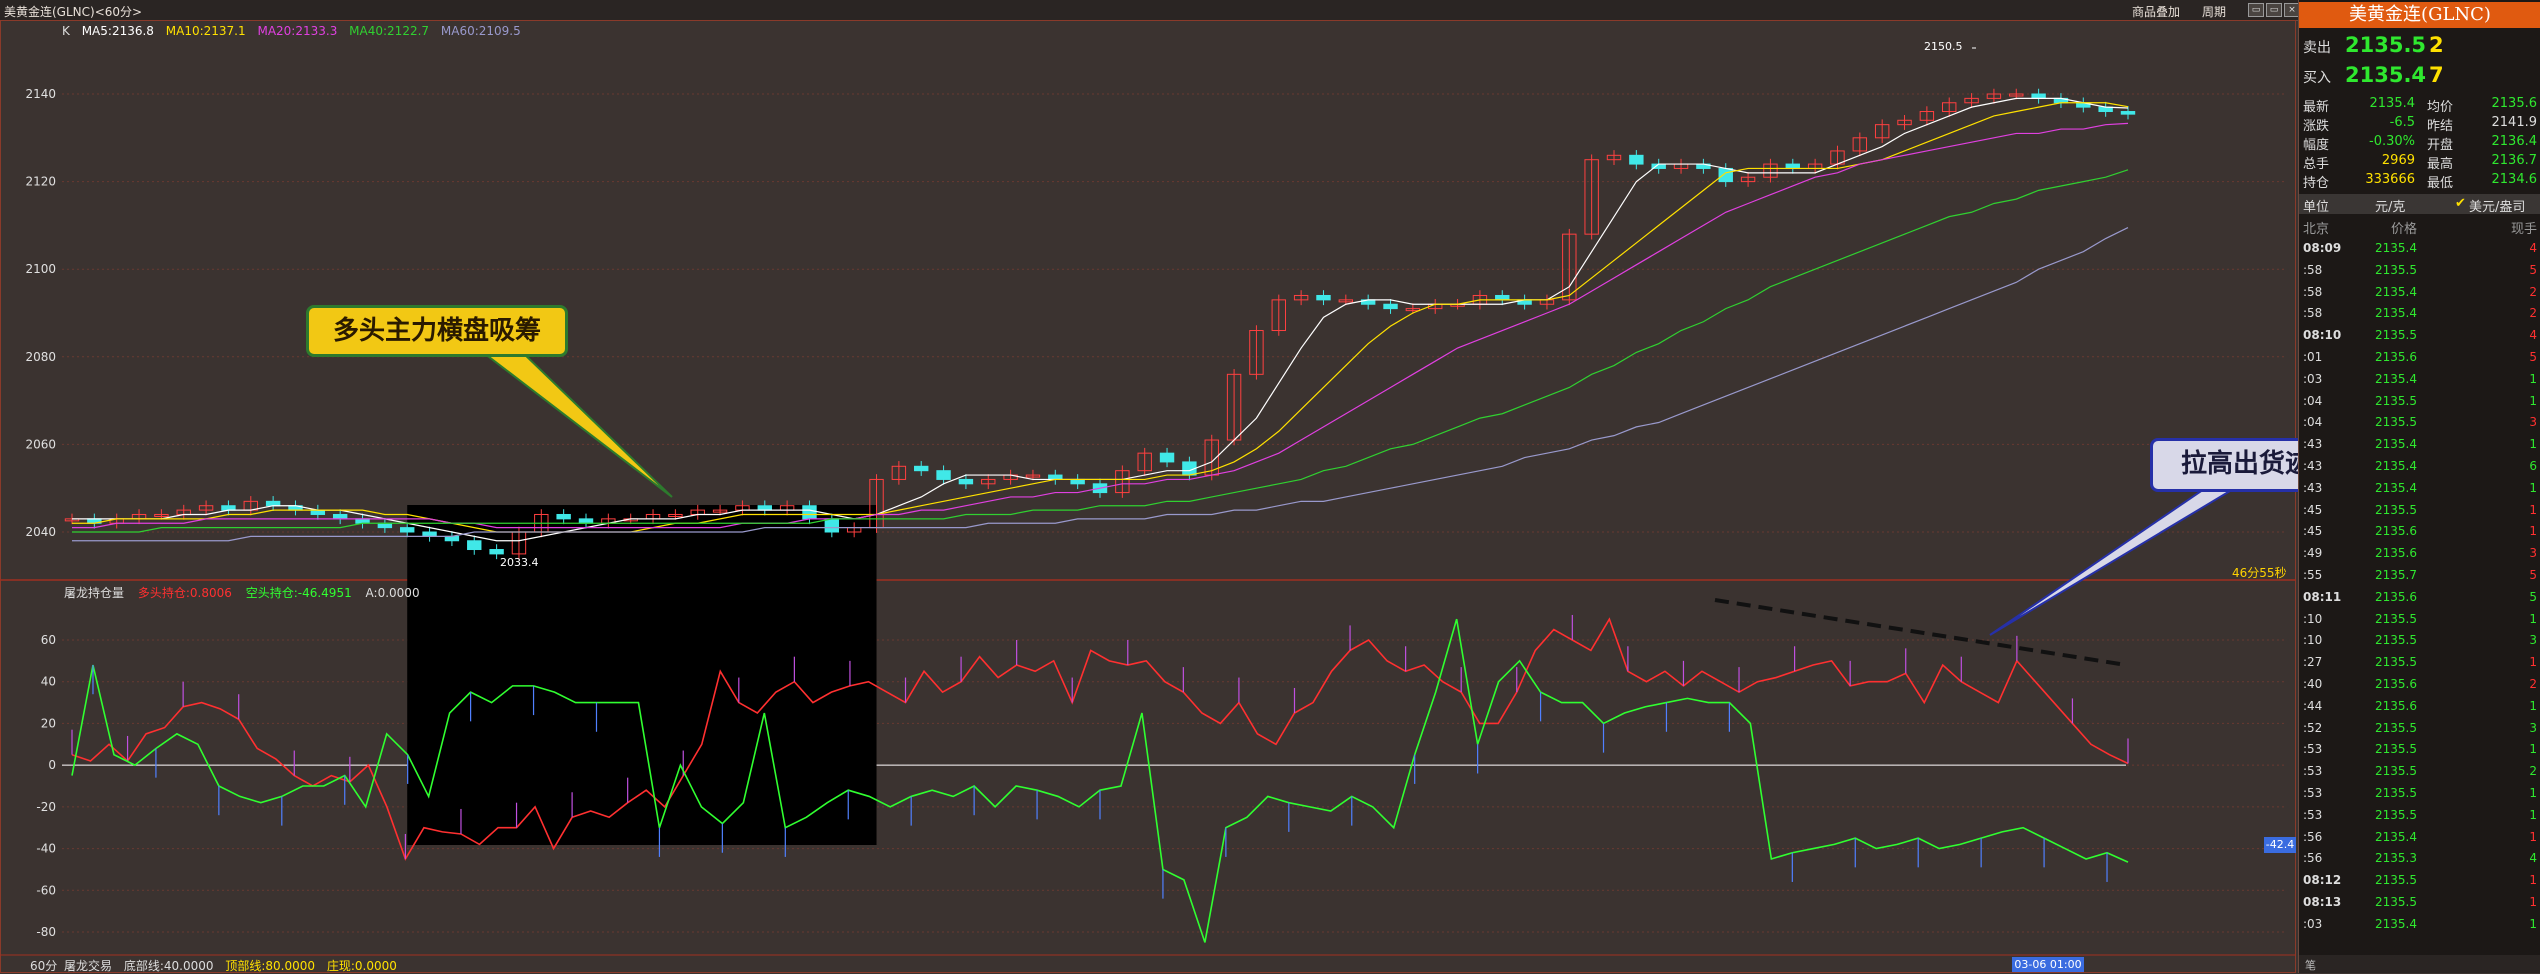  Describe the element at coordinates (2460, 203) in the screenshot. I see `checkmark-icon: ✔` at that location.